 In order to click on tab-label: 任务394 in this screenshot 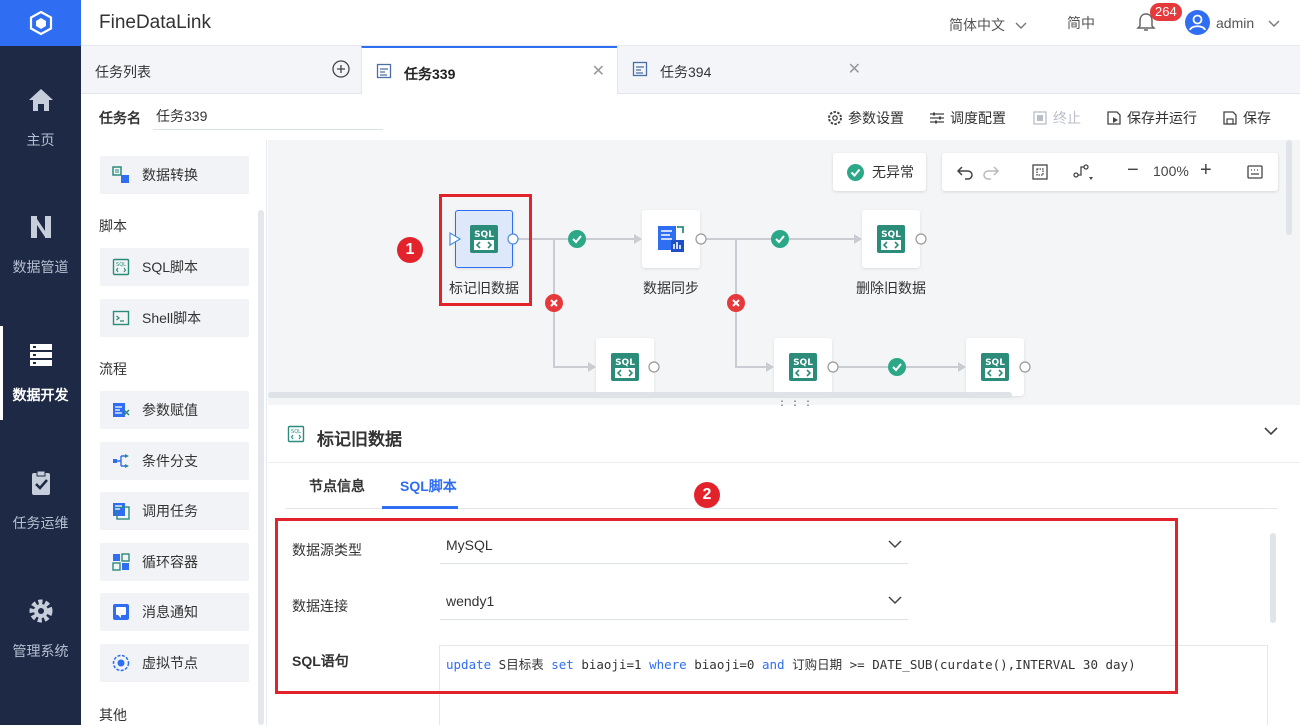, I will do `click(686, 72)`.